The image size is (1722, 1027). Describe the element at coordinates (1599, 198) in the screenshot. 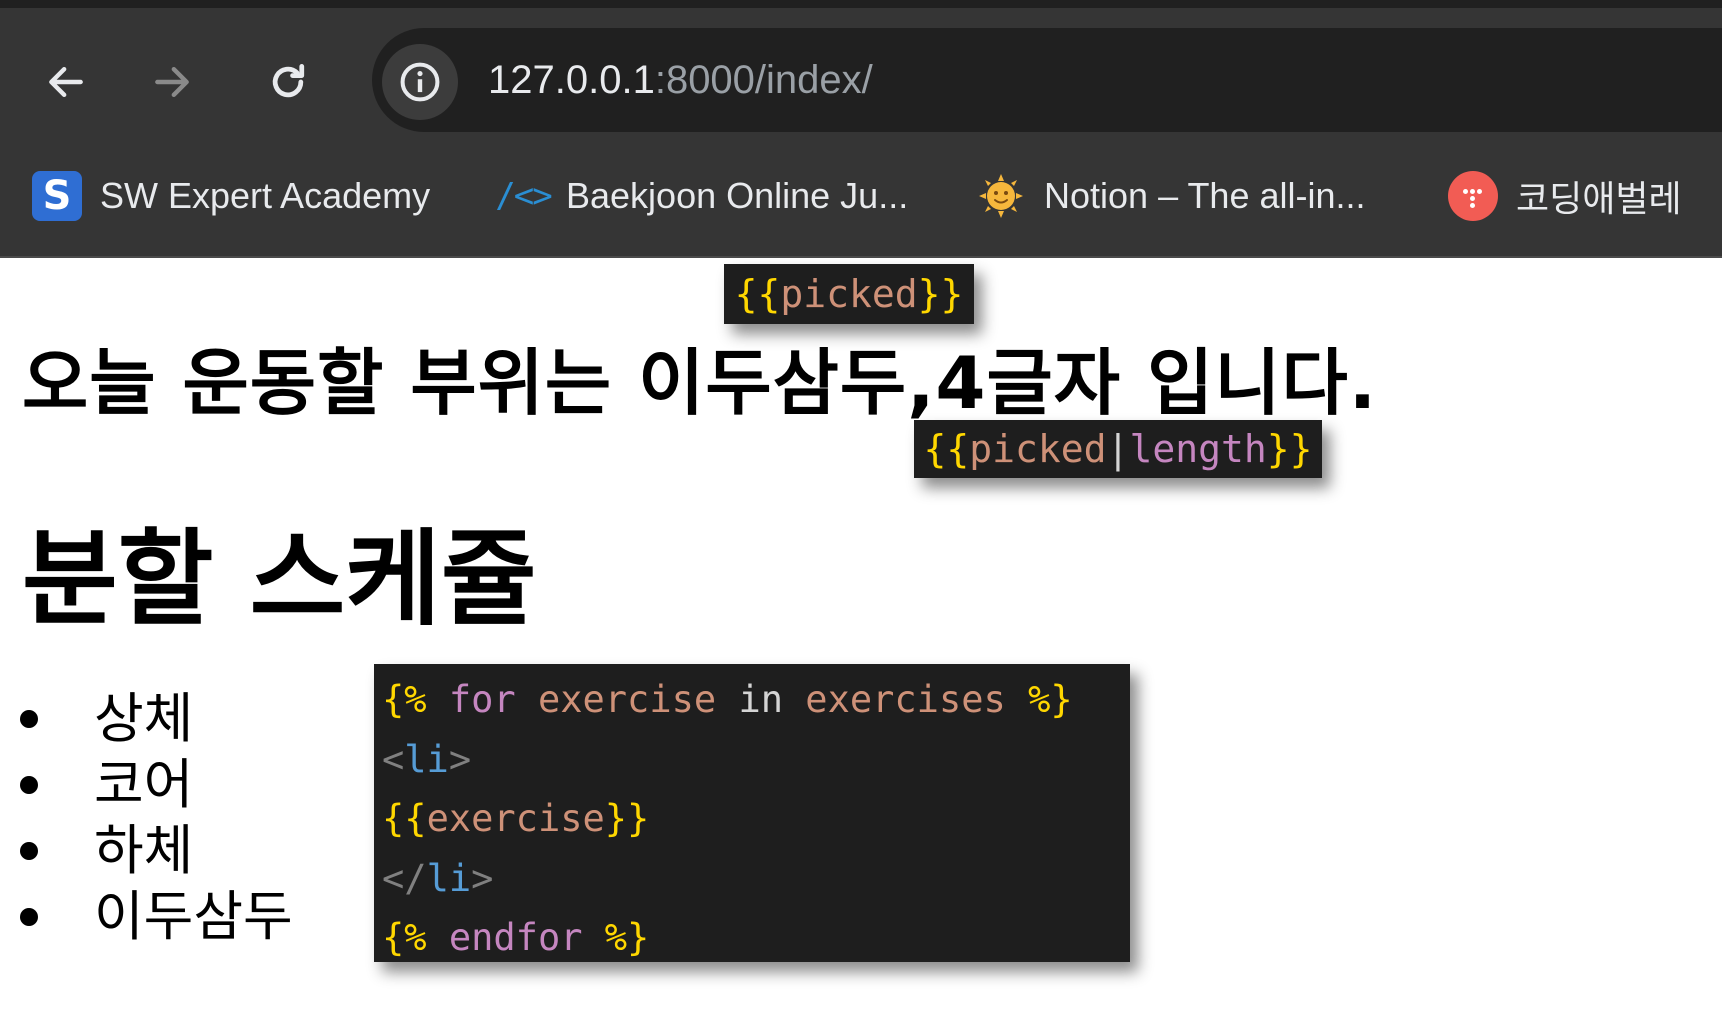

I see `bookmark-label: 코딩애벌레` at that location.